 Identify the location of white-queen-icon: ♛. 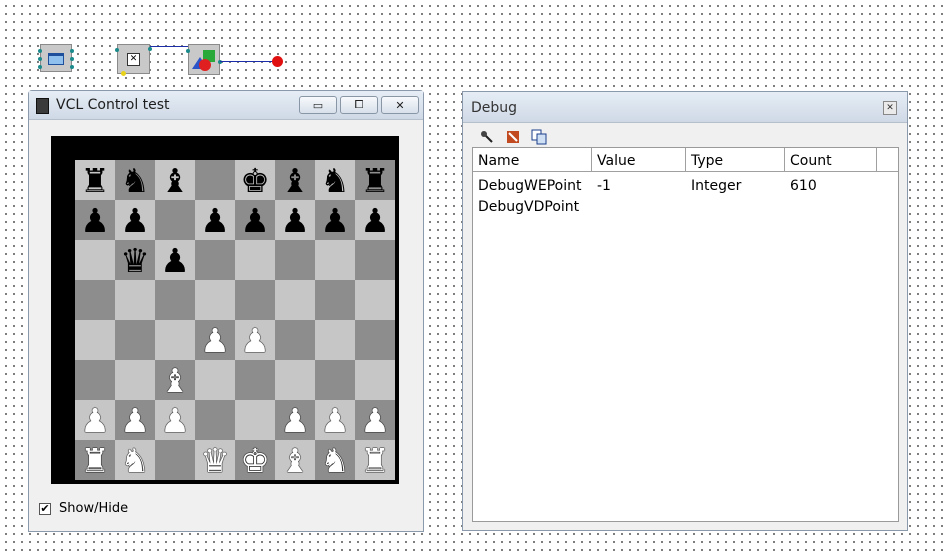
(215, 460).